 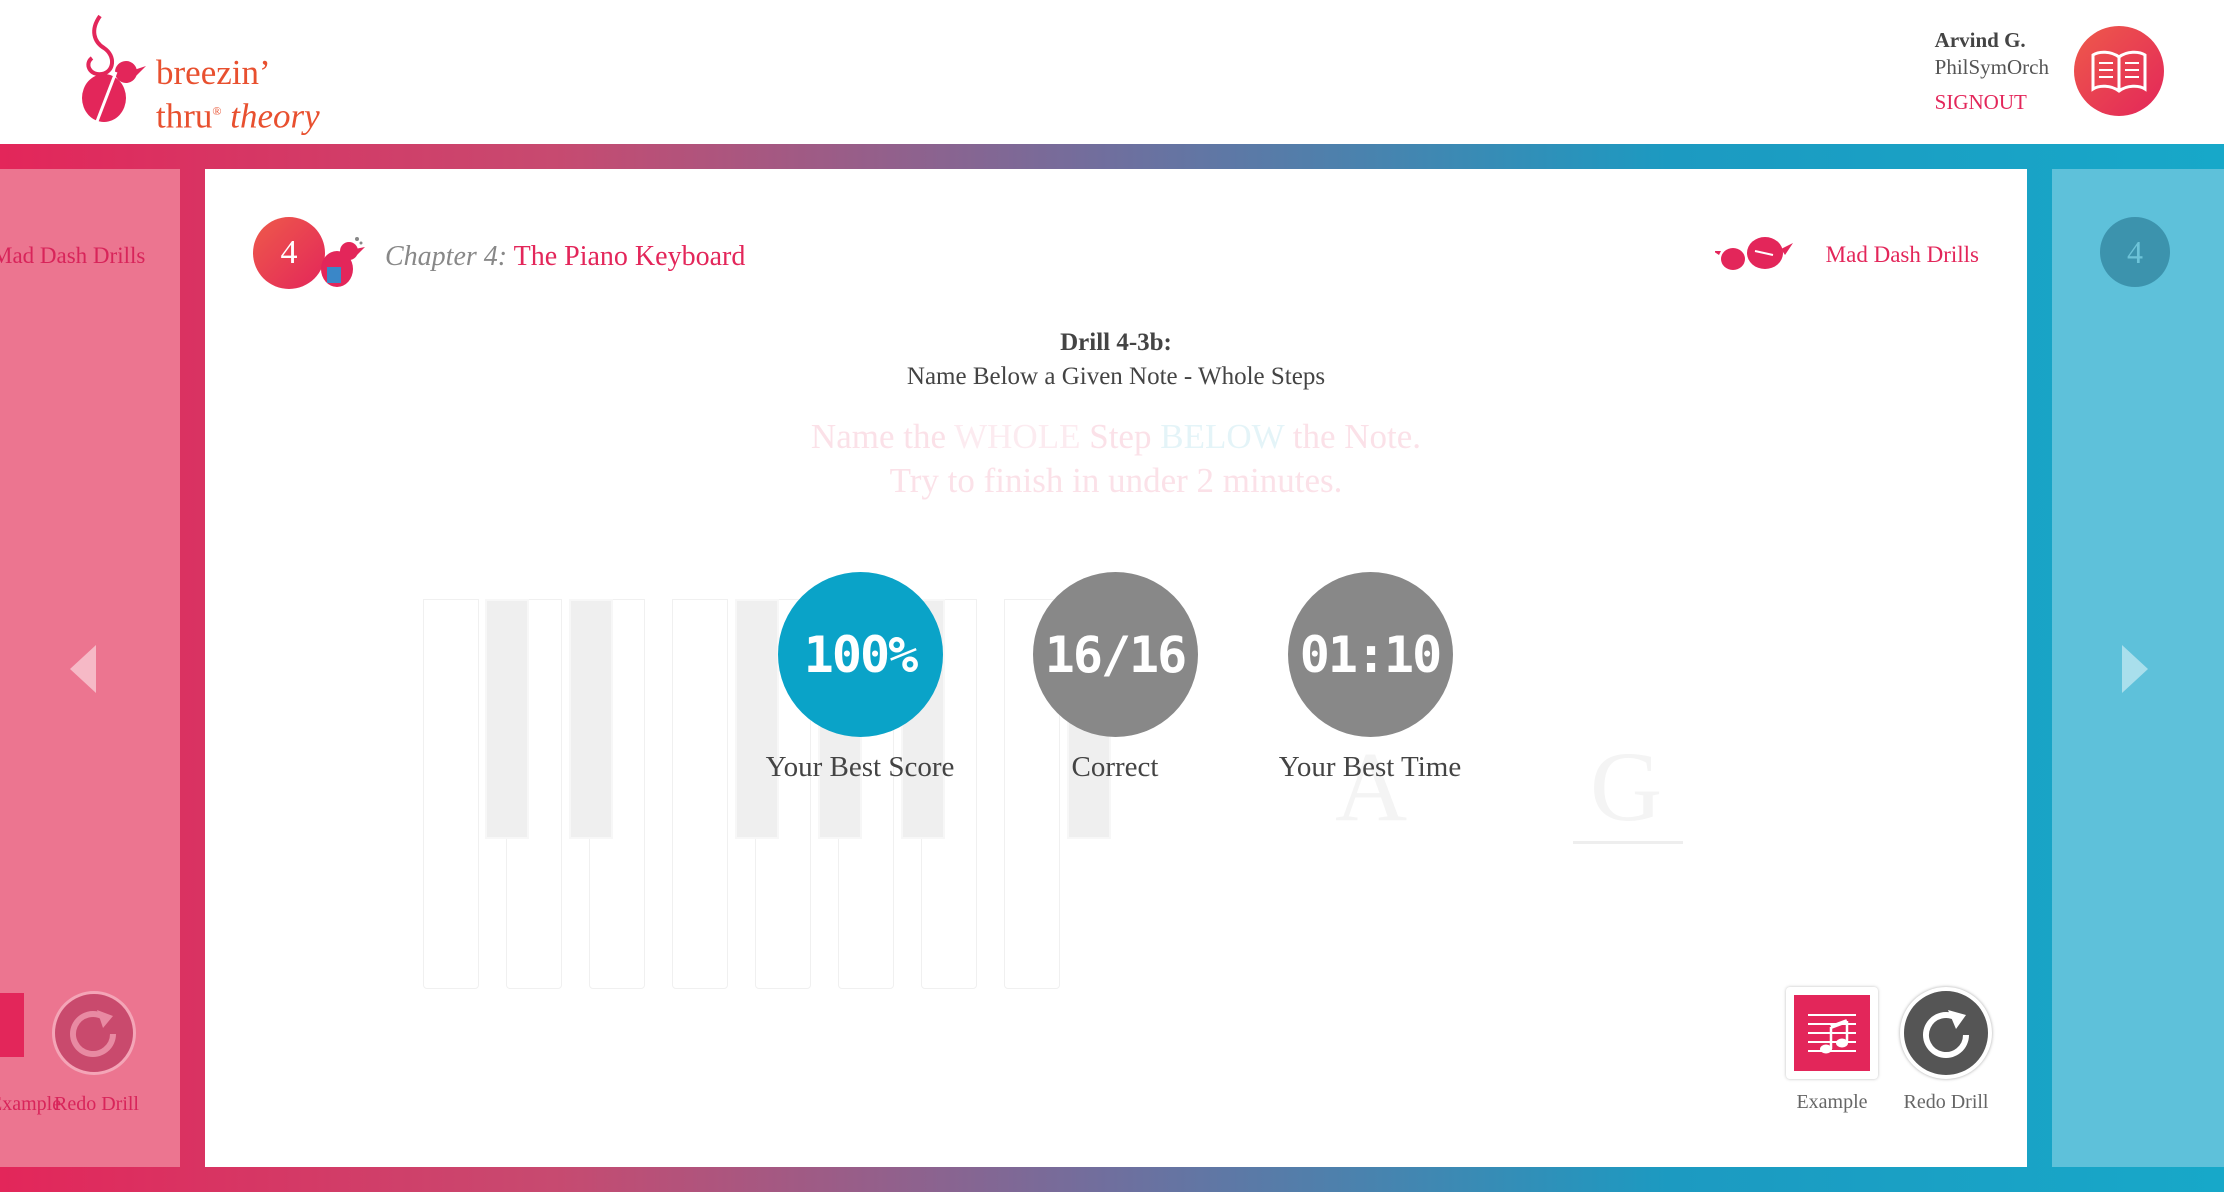 I want to click on example-box, so click(x=1832, y=1033).